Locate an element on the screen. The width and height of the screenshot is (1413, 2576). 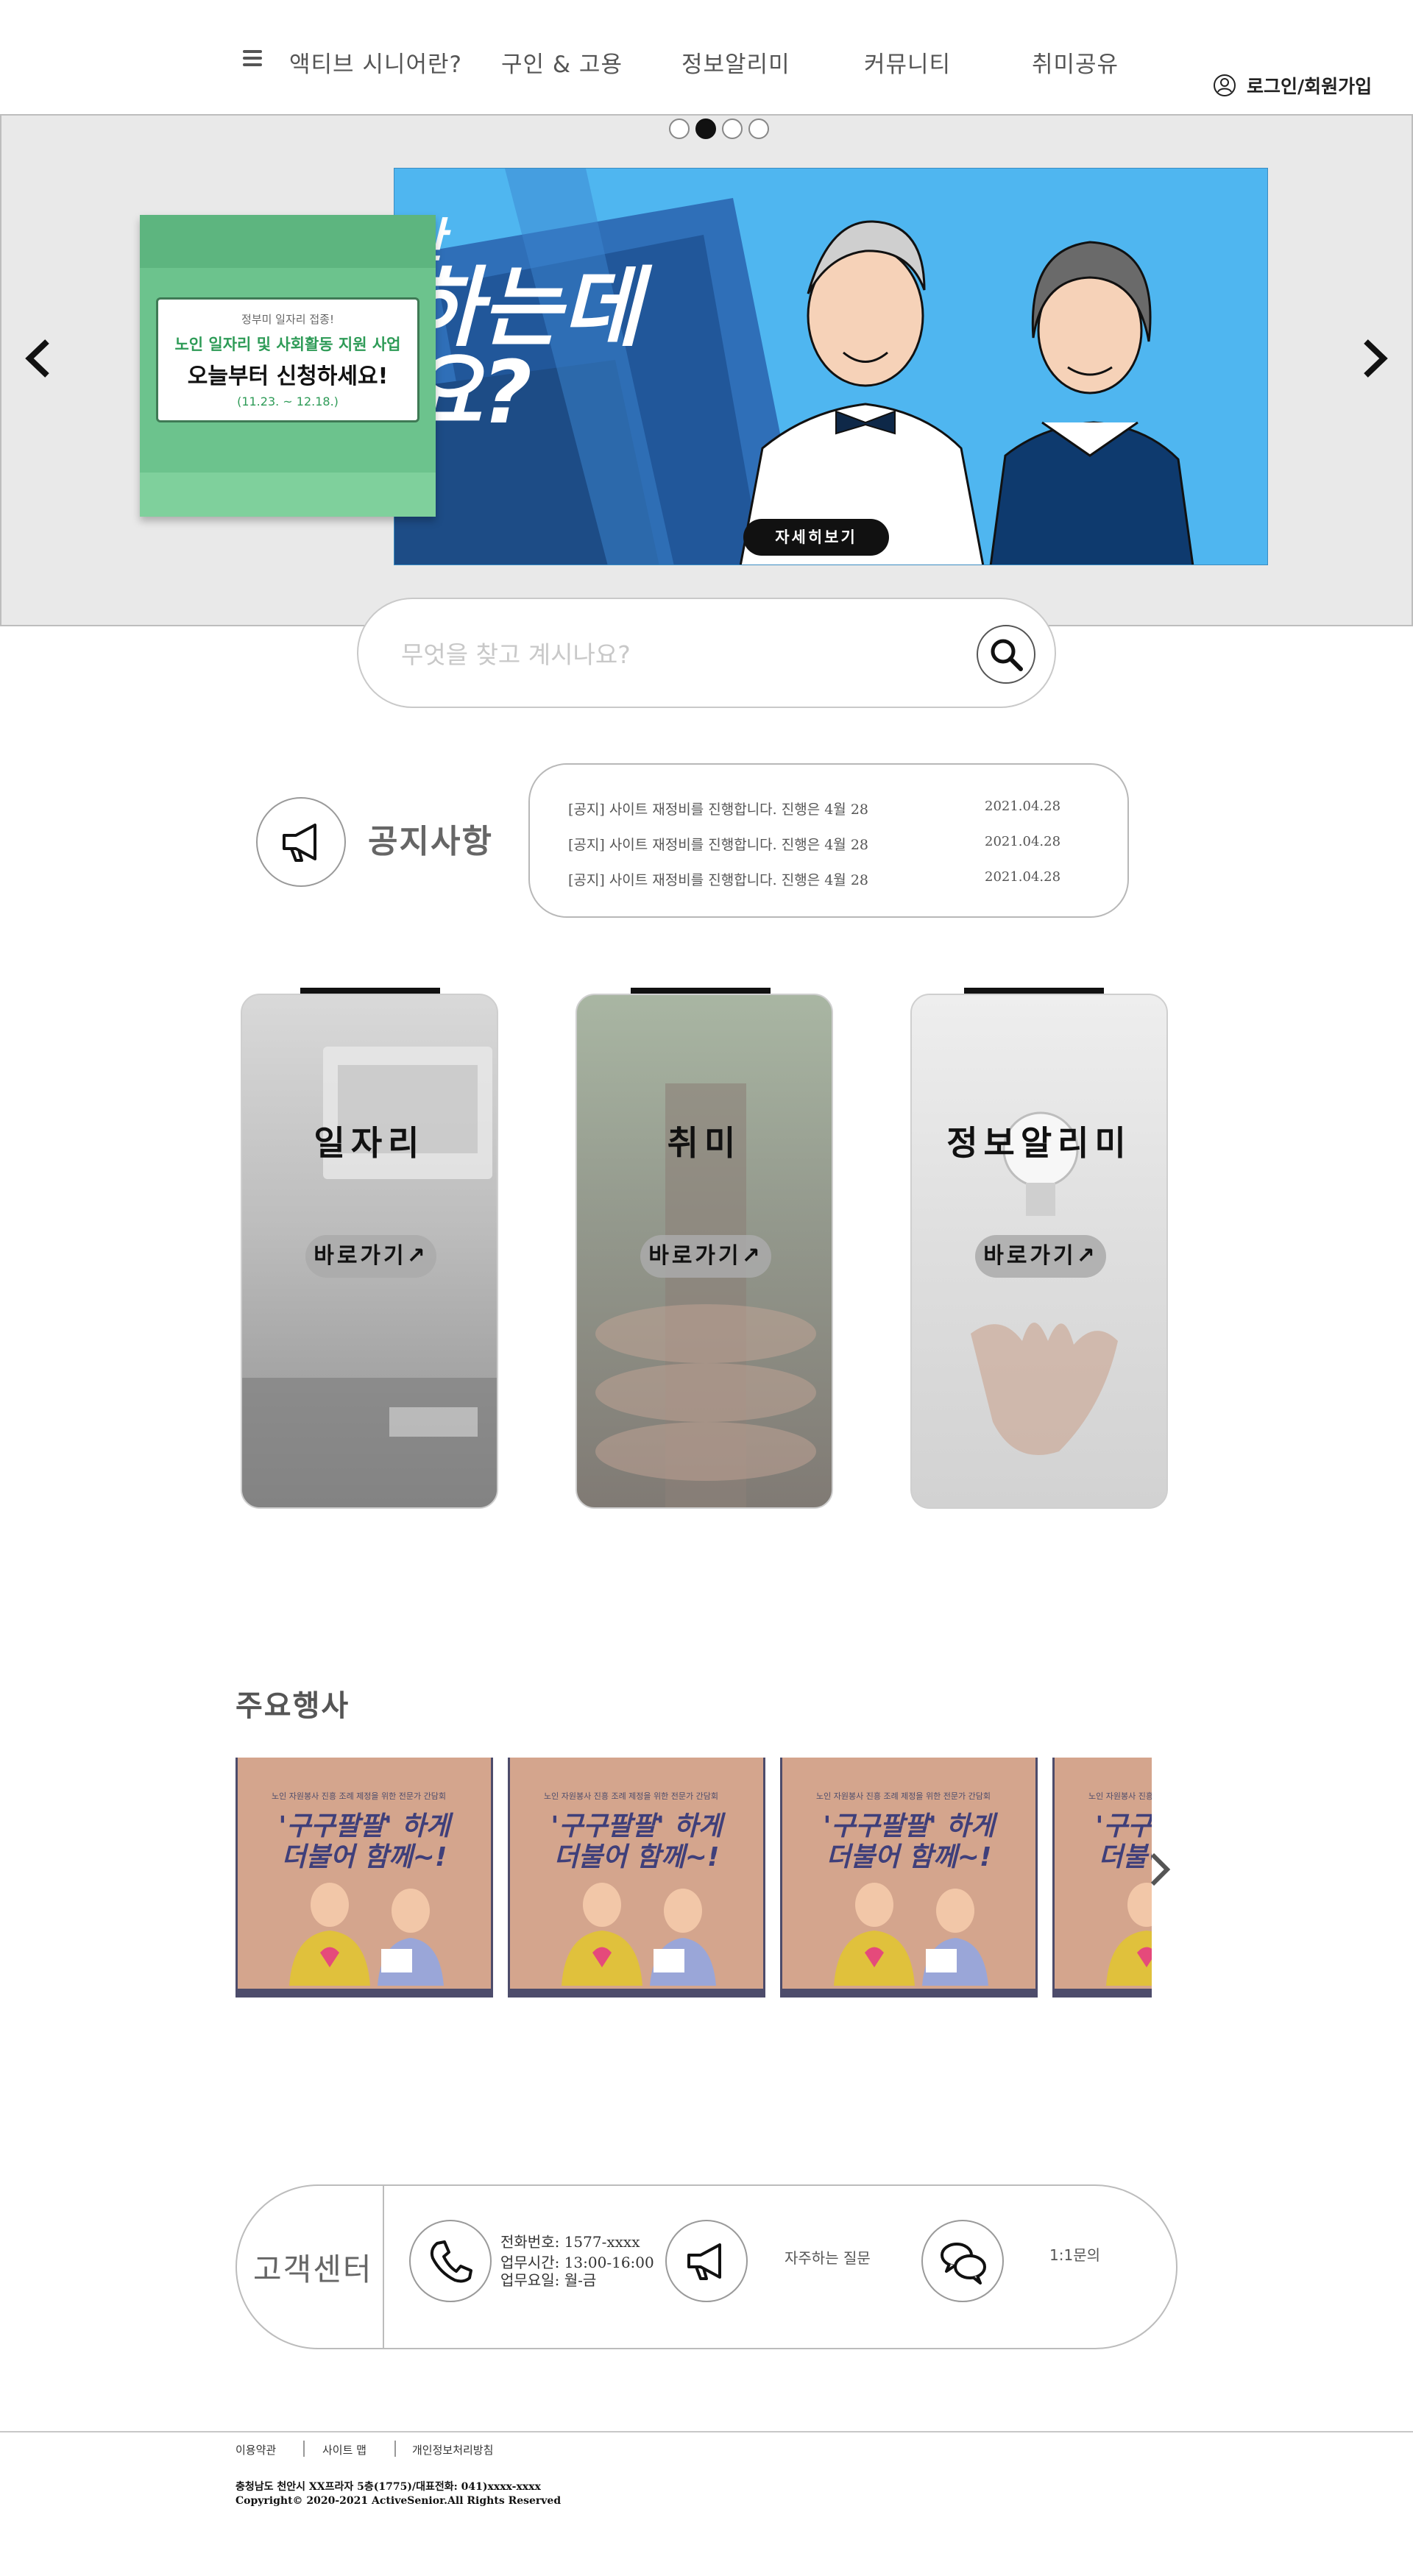
card-tab-info is located at coordinates (1034, 991).